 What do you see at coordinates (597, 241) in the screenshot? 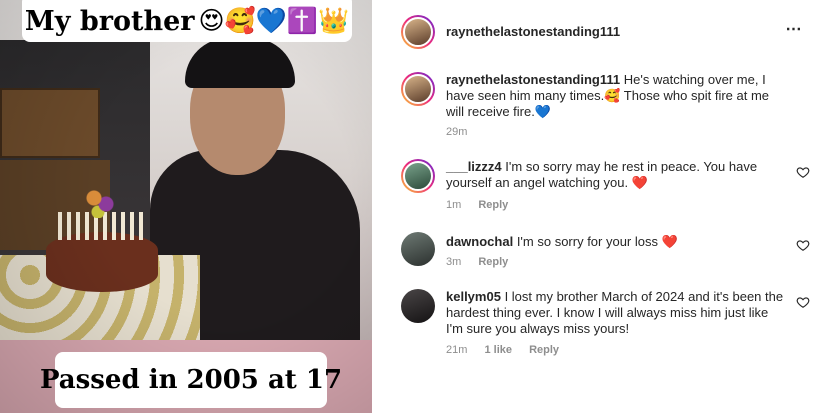
I see `comment-body: I'm so sorry for your loss ❤️` at bounding box center [597, 241].